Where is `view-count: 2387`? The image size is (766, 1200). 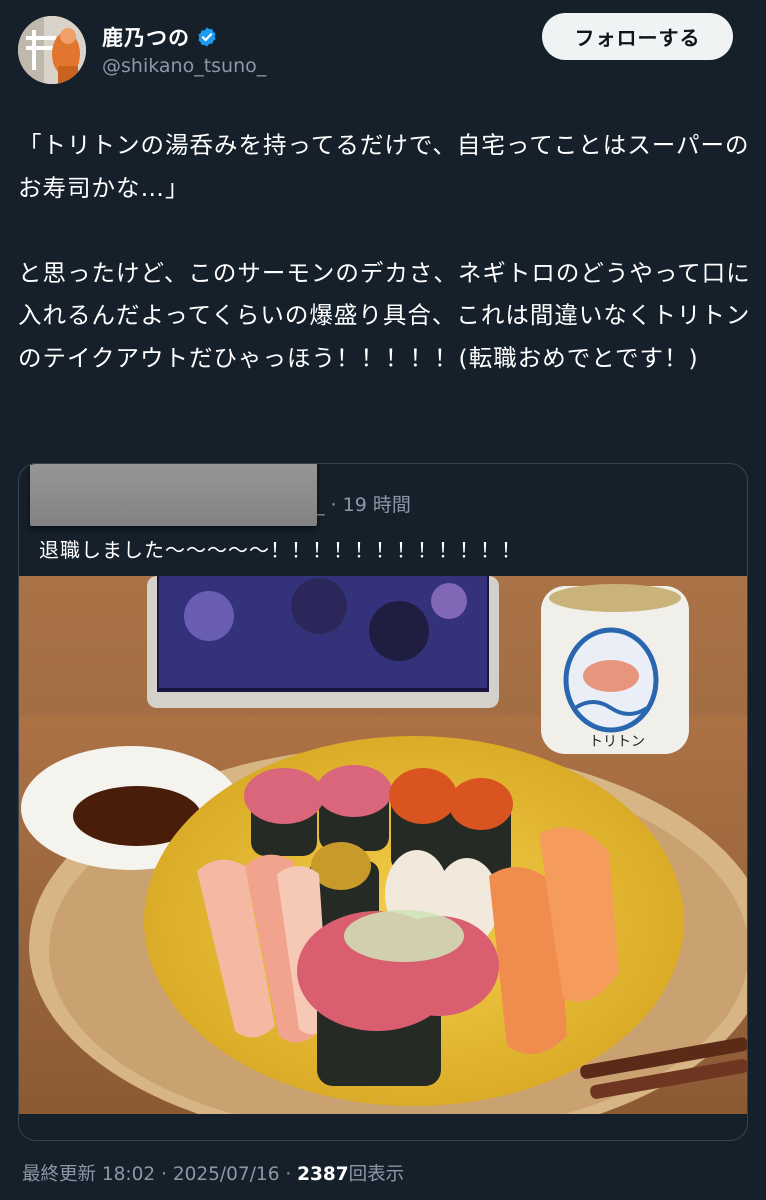 view-count: 2387 is located at coordinates (323, 1174).